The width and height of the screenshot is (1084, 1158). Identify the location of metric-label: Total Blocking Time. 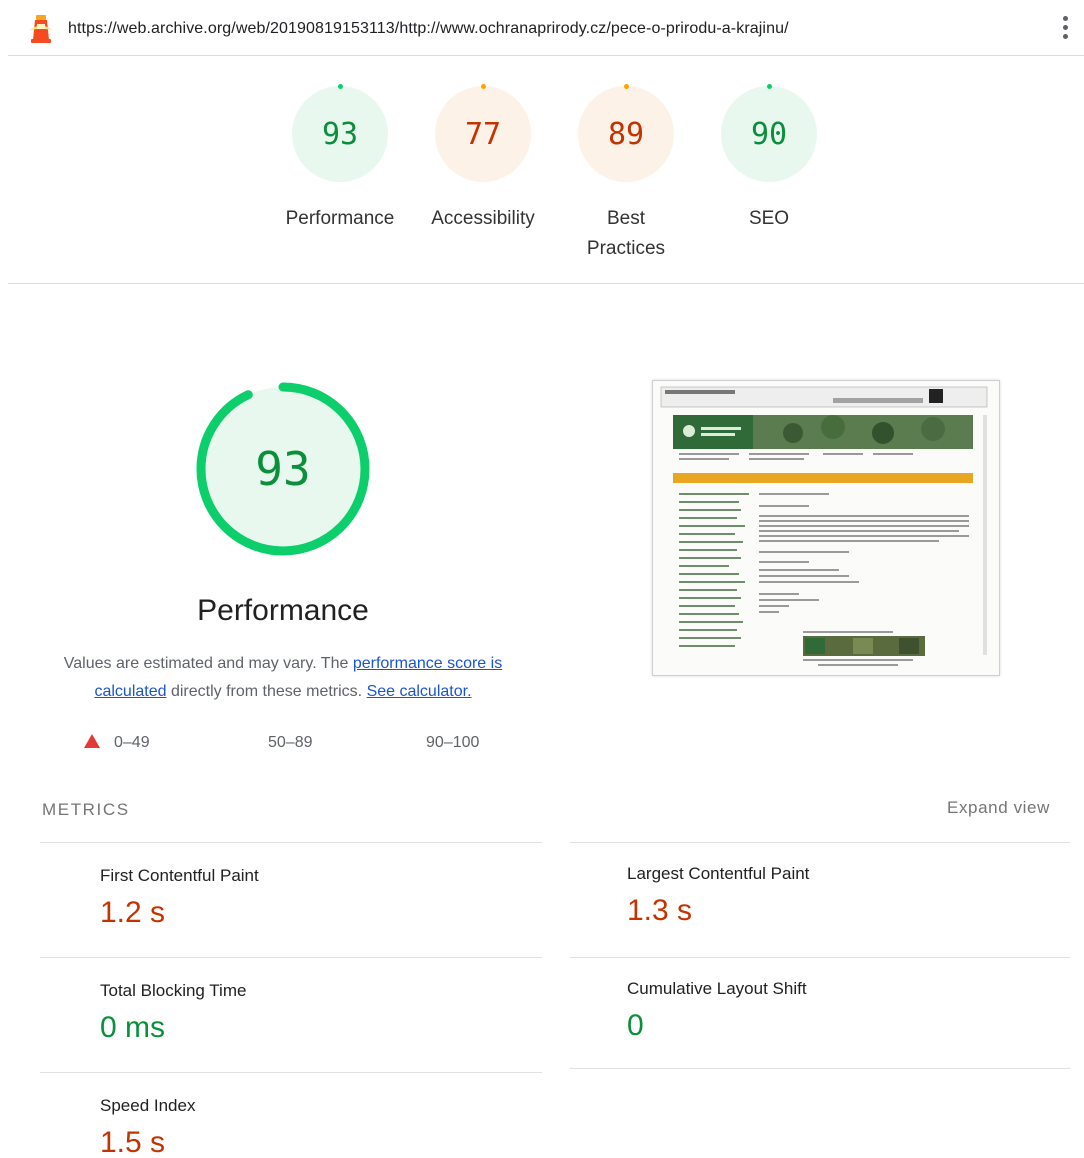
(173, 990).